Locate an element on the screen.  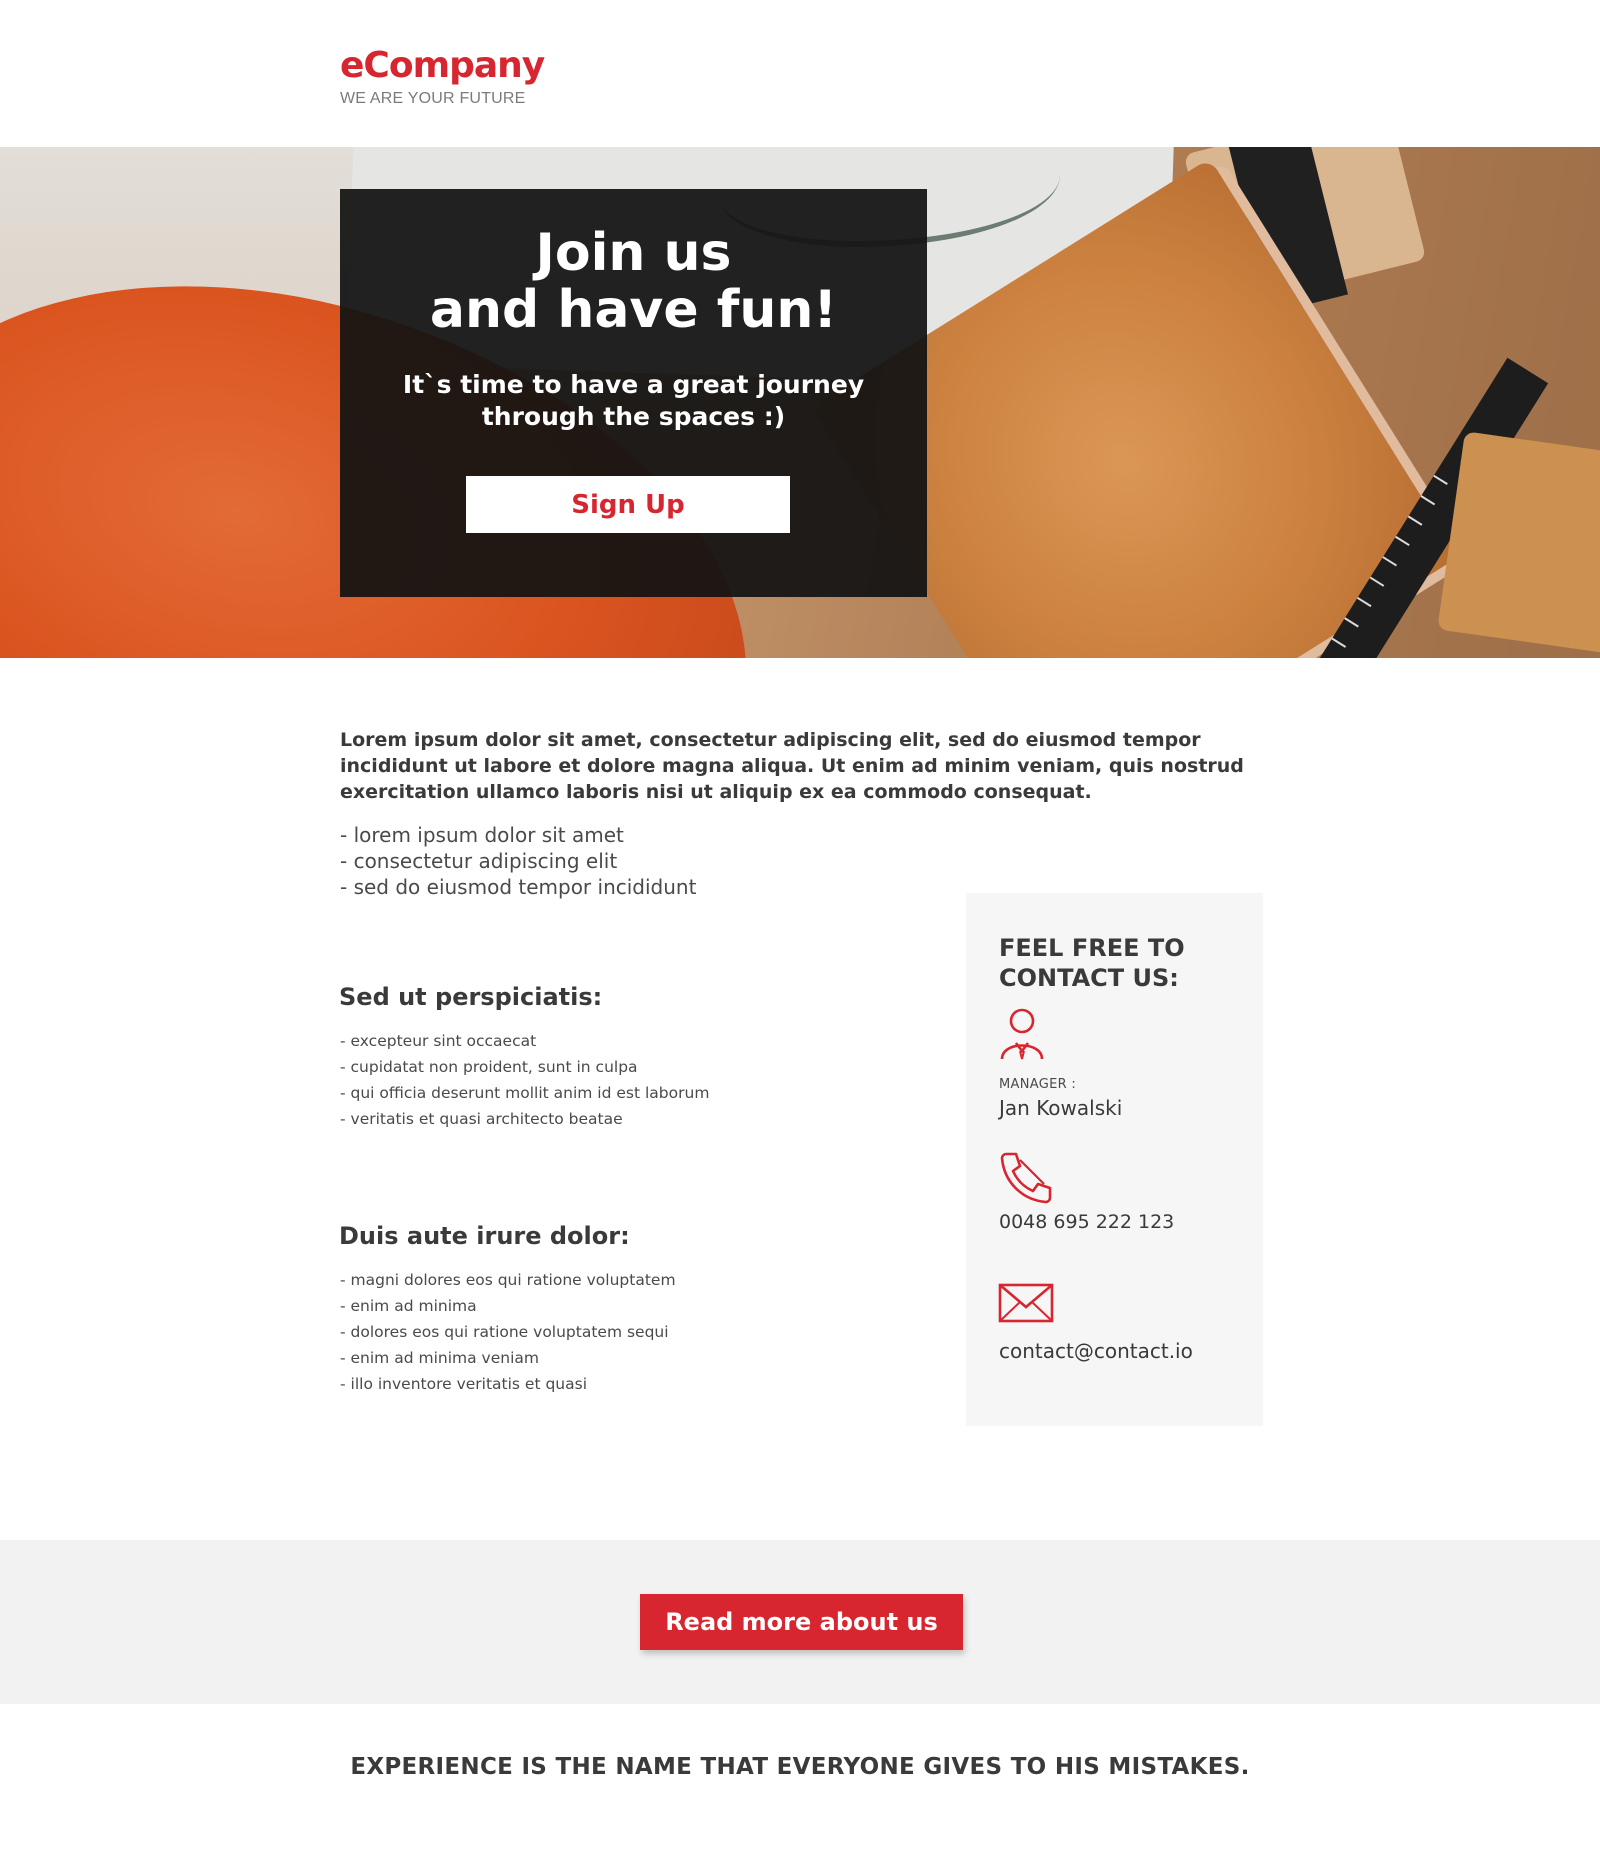
logo-tagline: WE ARE YOUR FUTURE is located at coordinates (433, 98).